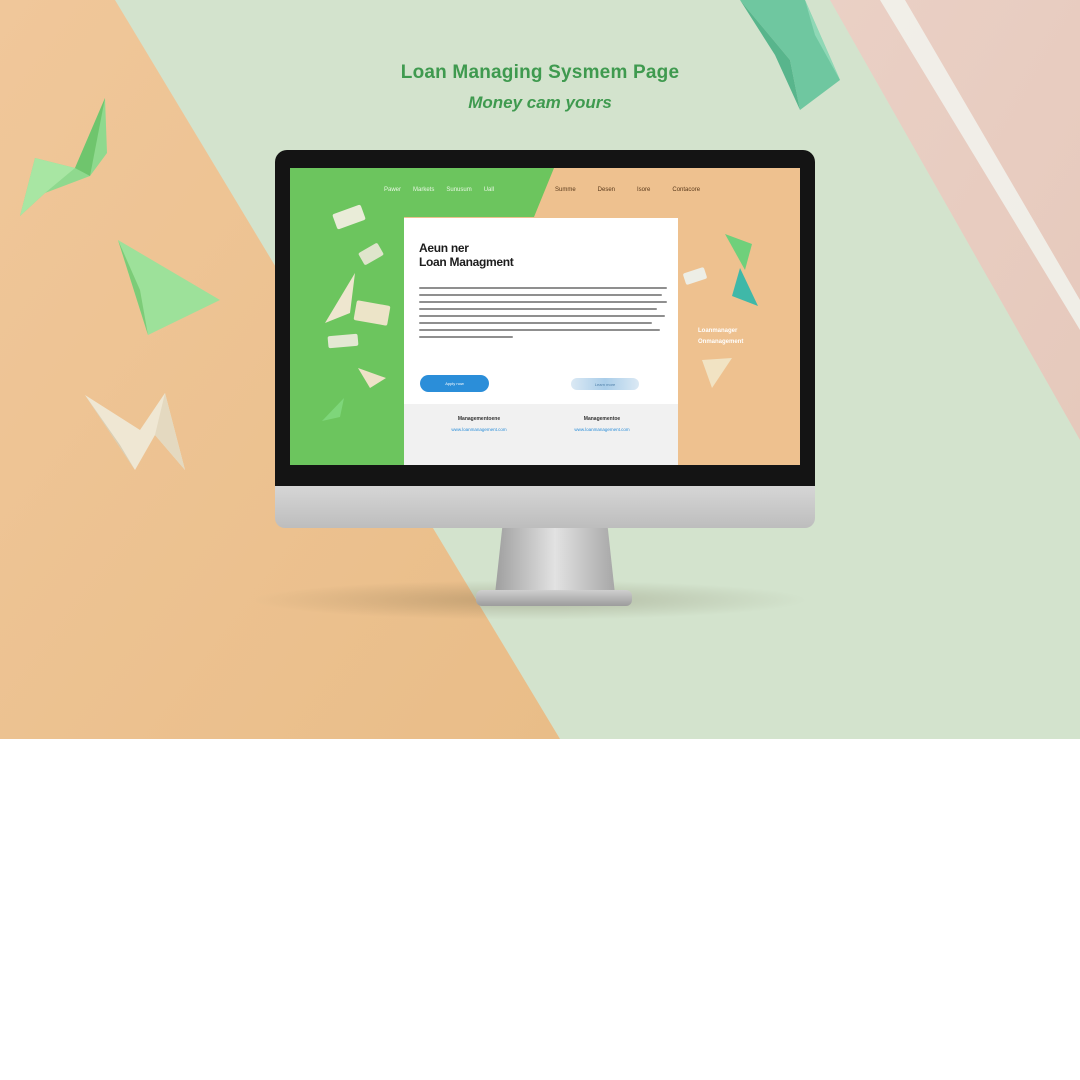  What do you see at coordinates (720, 311) in the screenshot?
I see `peach-decoration` at bounding box center [720, 311].